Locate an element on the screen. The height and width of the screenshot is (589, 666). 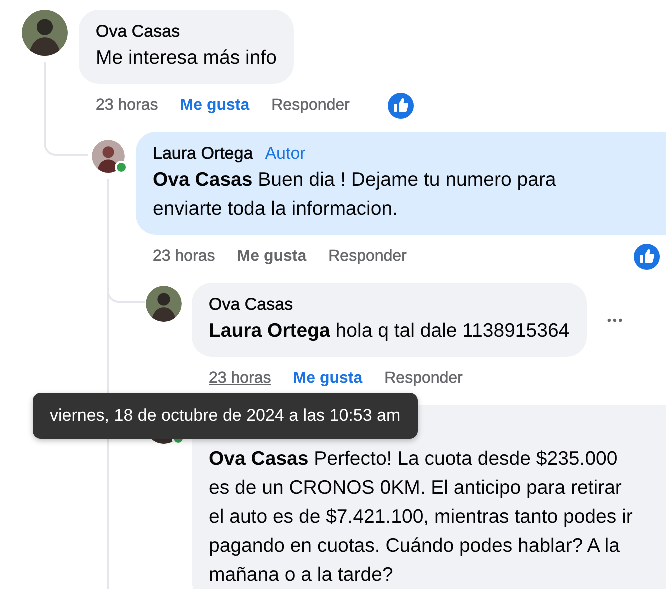
comment-text: Ova Casas Buen dia ! Dejame tu numero para enviarte toda la informacion. is located at coordinates (355, 195).